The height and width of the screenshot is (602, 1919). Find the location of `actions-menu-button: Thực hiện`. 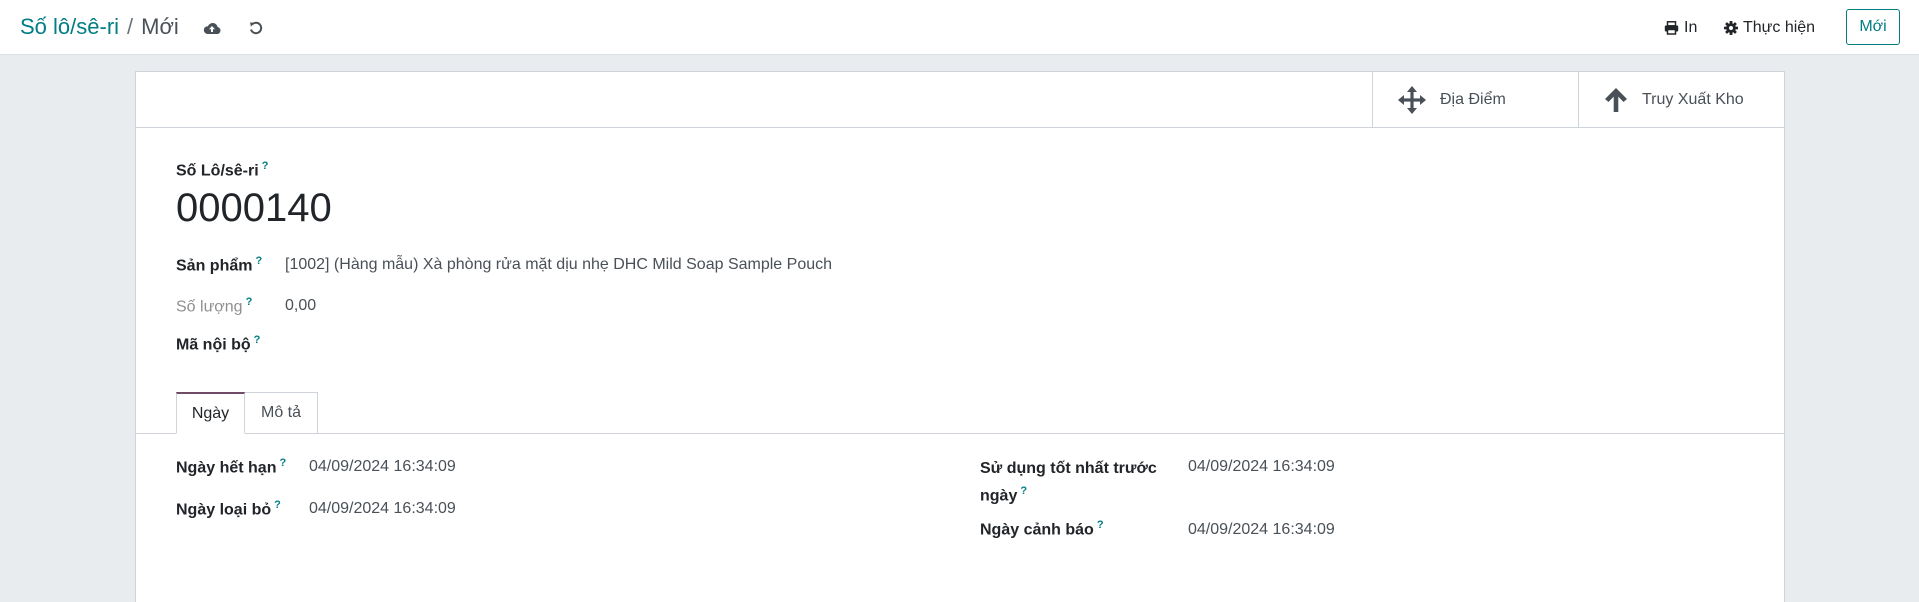

actions-menu-button: Thực hiện is located at coordinates (1769, 28).